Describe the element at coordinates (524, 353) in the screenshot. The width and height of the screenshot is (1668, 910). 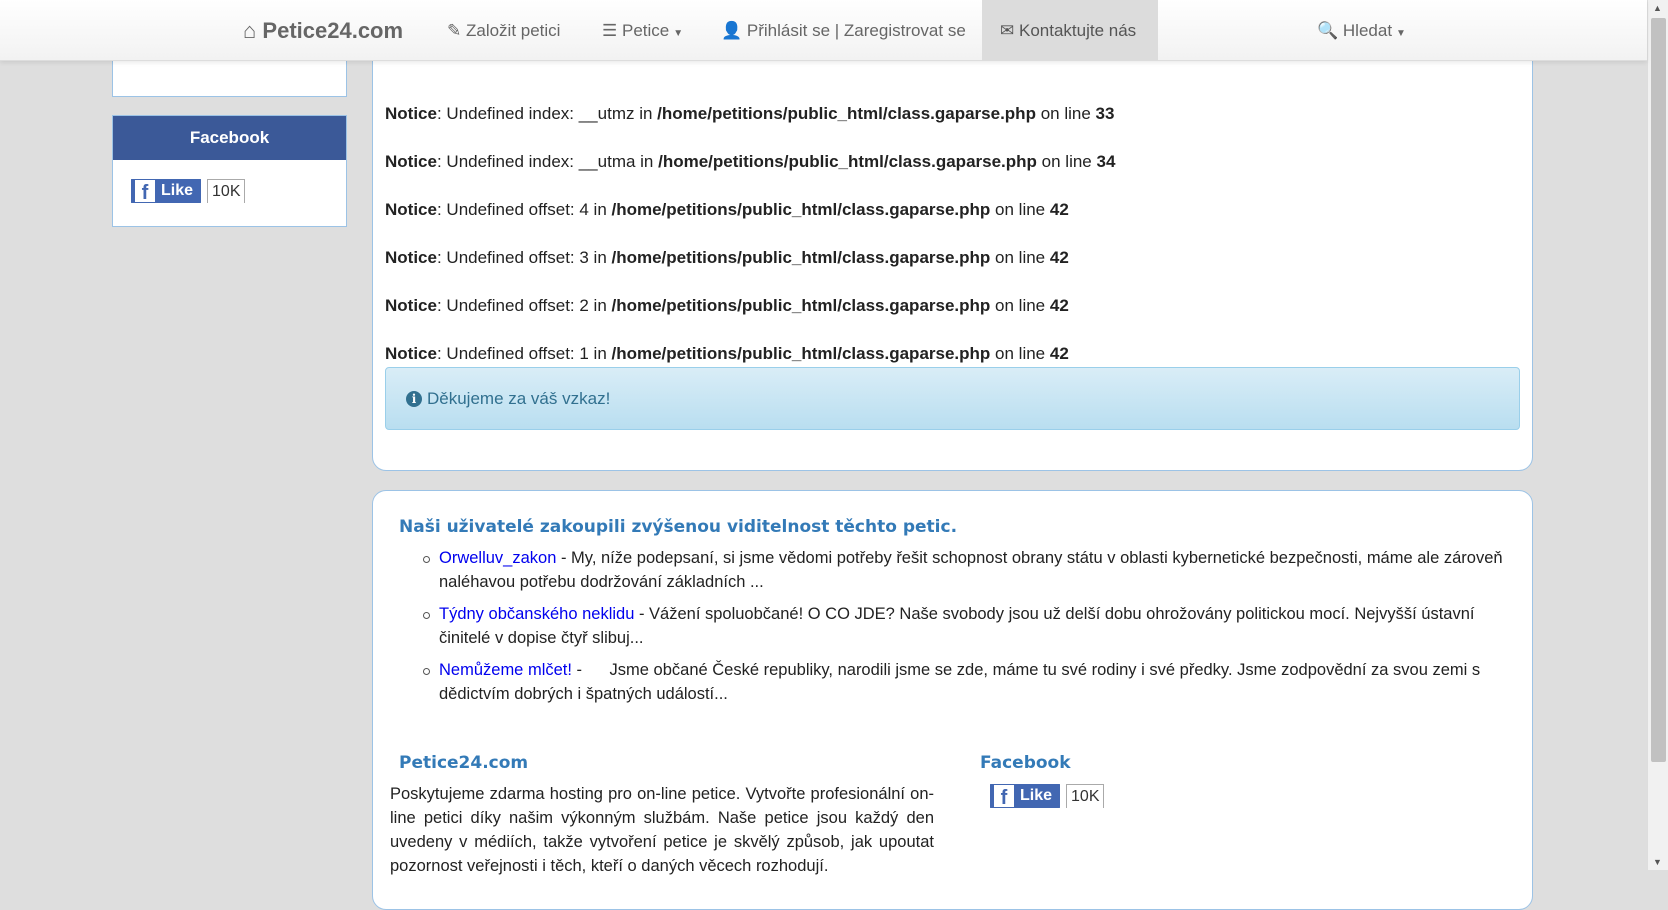
I see `notice-msg: : Undefined offset: 1 in` at that location.